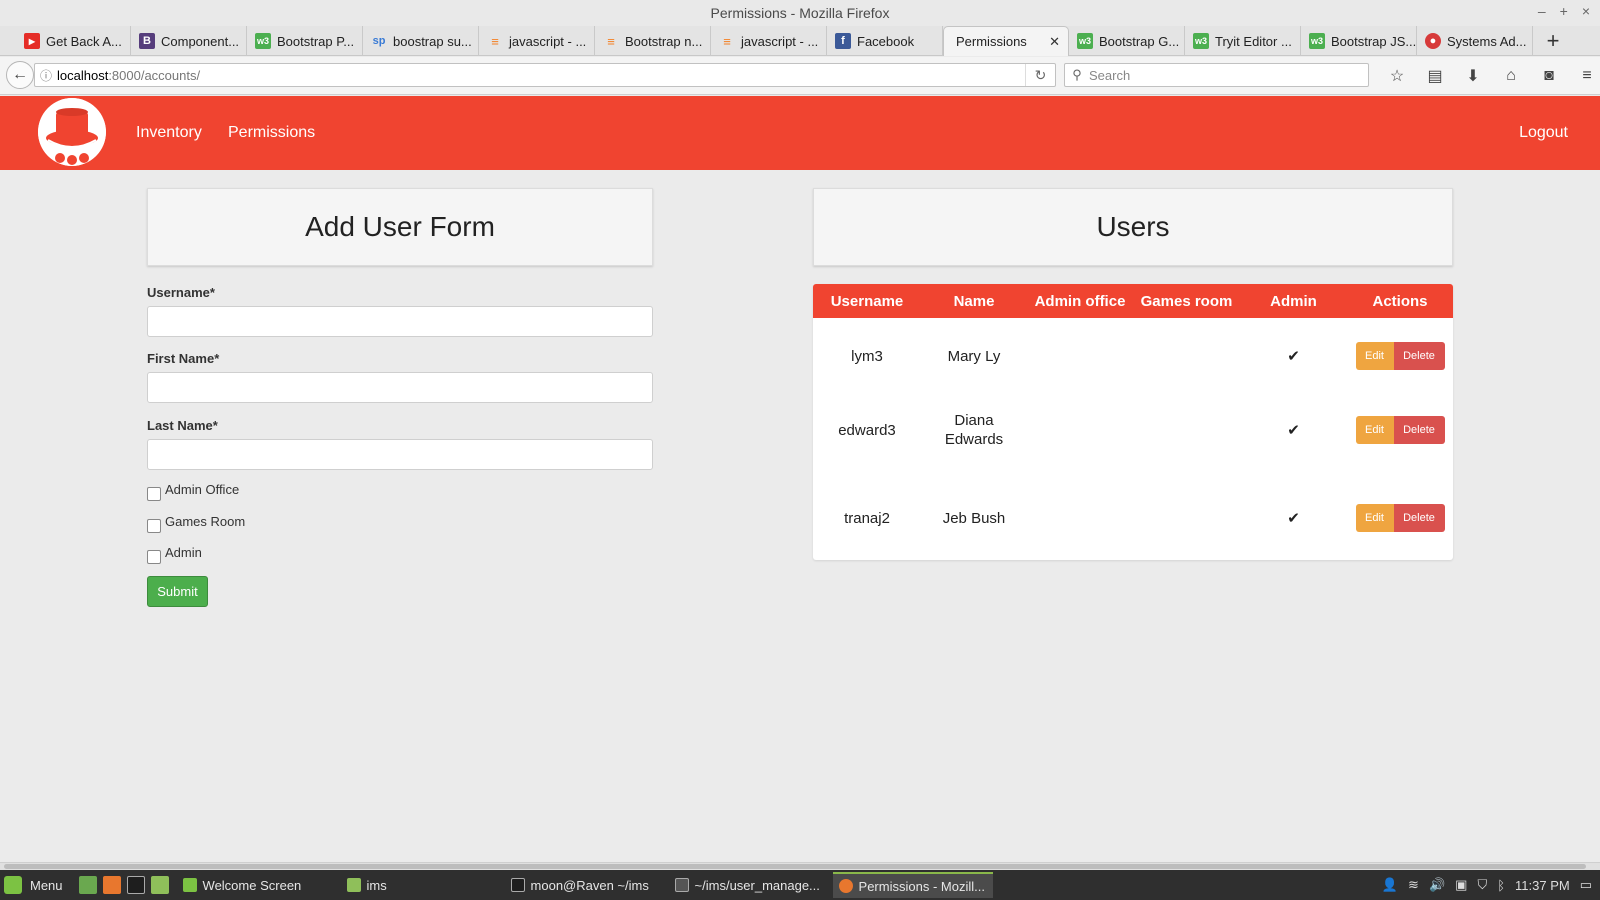 The height and width of the screenshot is (900, 1600). I want to click on clipboard-icon: ▣, so click(1461, 885).